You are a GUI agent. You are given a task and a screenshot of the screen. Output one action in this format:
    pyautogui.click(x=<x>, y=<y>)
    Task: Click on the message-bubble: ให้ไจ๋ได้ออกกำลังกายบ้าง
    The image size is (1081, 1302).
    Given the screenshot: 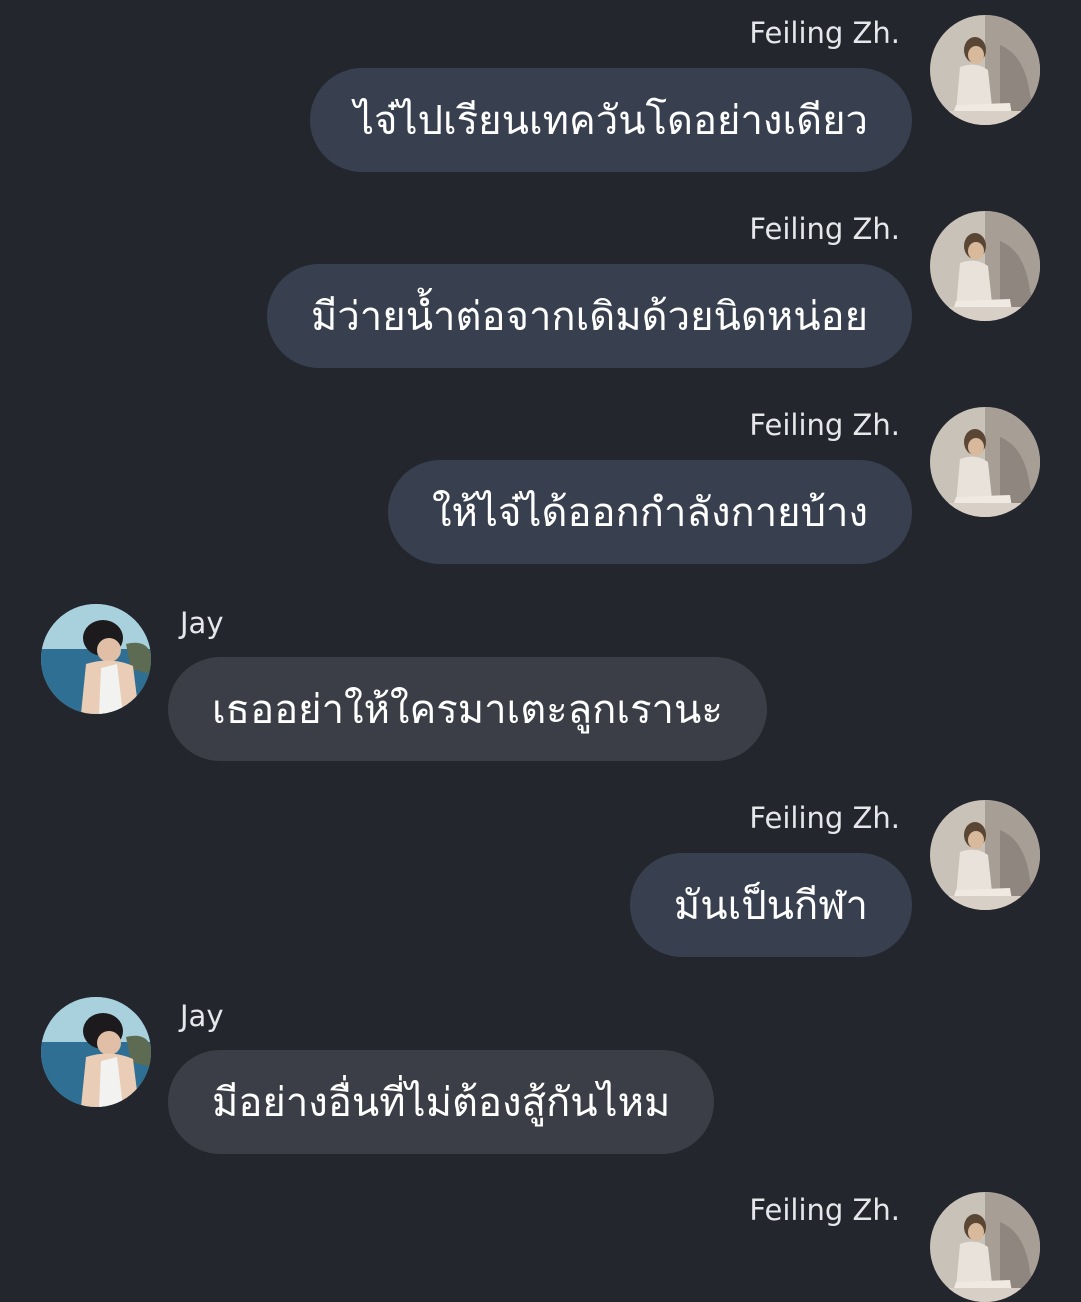 What is the action you would take?
    pyautogui.click(x=649, y=512)
    